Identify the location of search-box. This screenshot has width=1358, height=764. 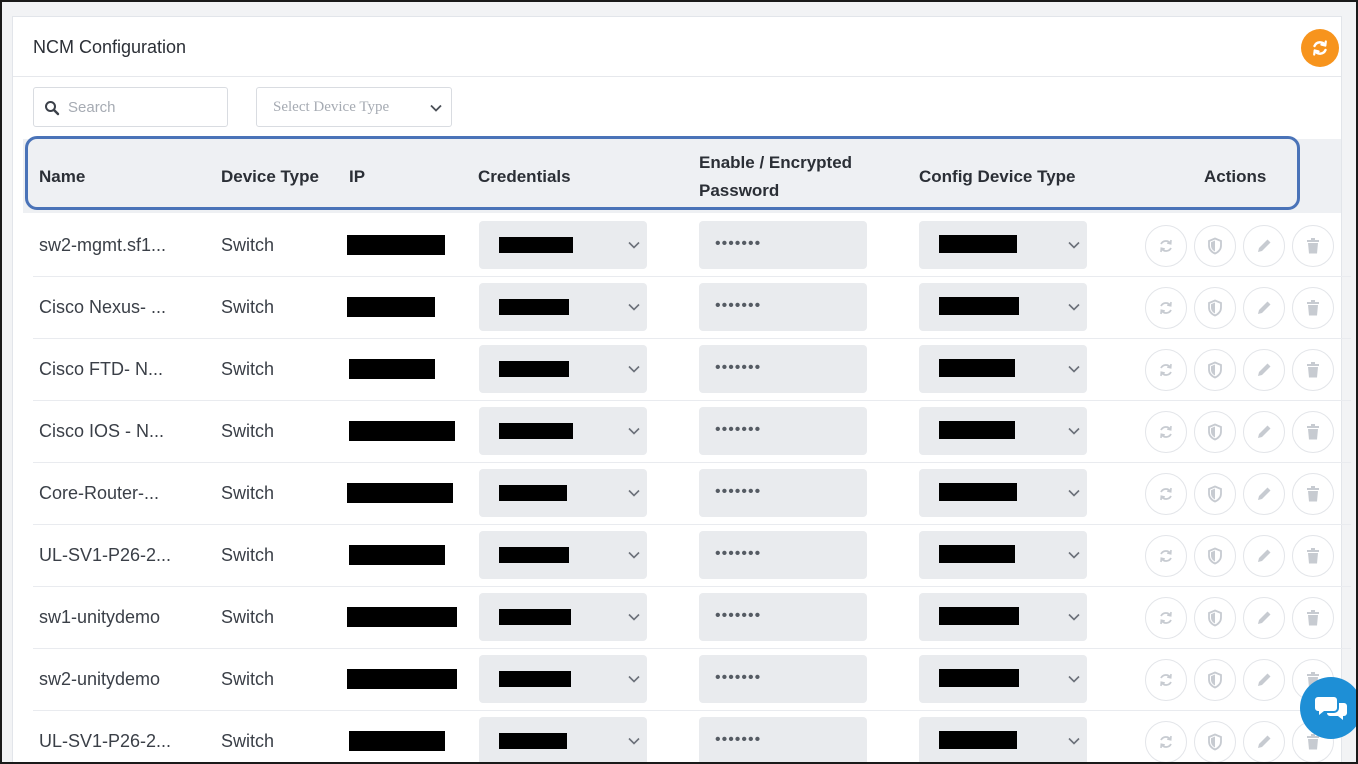
(130, 107).